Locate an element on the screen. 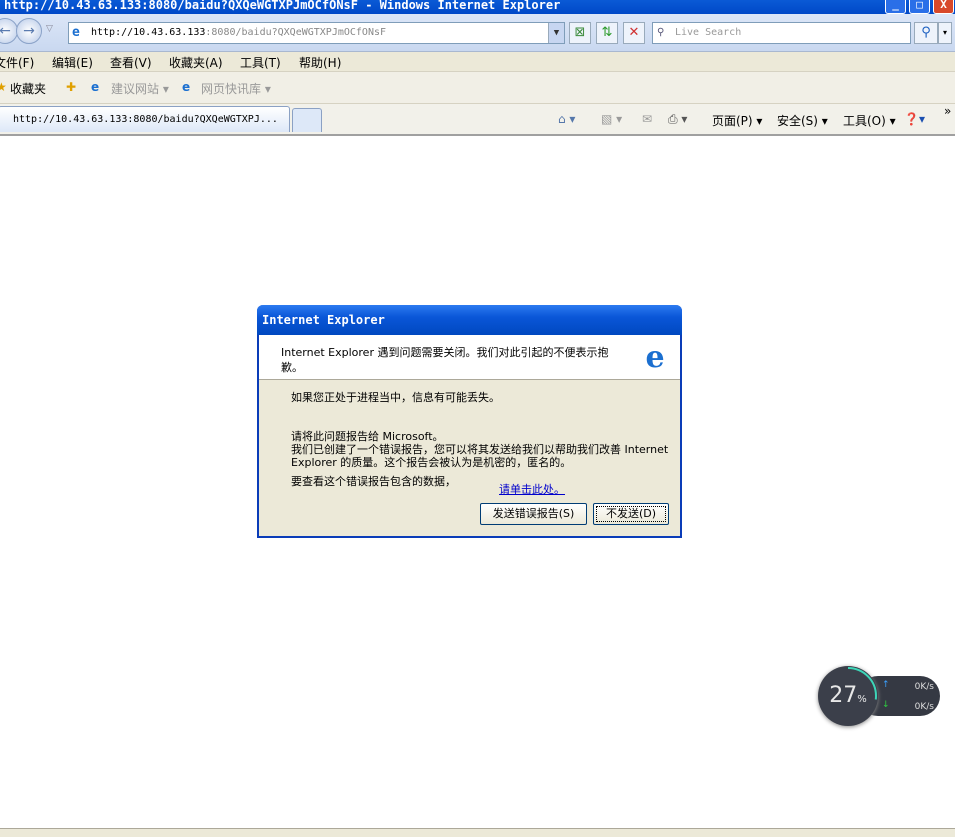 The width and height of the screenshot is (955, 837). new-tab-button is located at coordinates (307, 120).